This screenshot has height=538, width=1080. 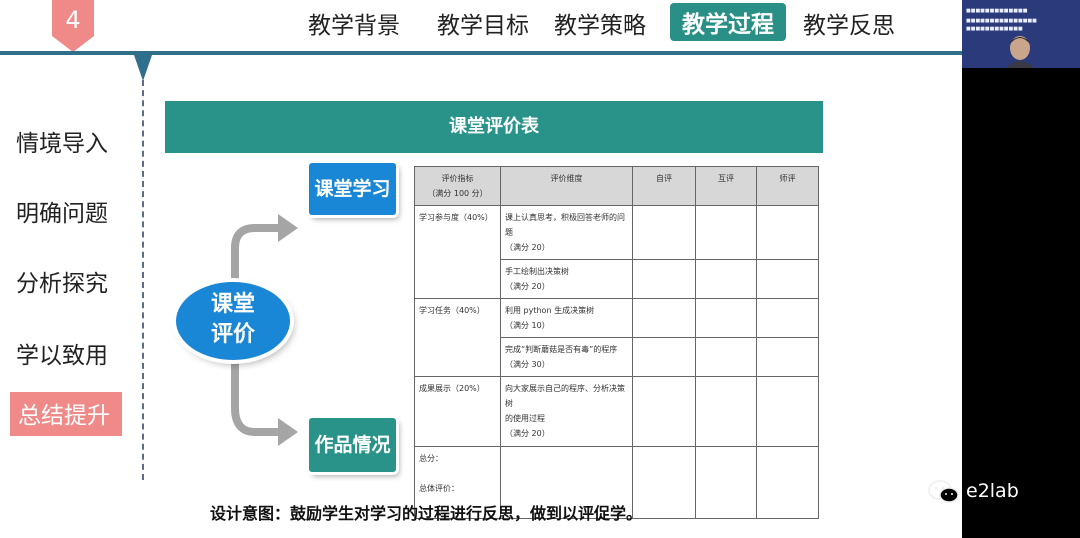 What do you see at coordinates (457, 252) in the screenshot?
I see `indicator-cell: 学习参与度（40%）` at bounding box center [457, 252].